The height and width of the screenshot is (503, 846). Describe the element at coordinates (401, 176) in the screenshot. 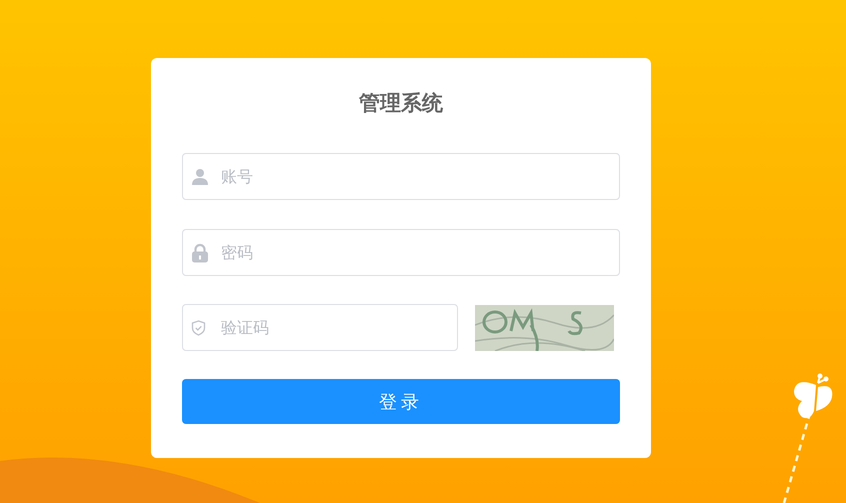

I see `account-field: 账号` at that location.